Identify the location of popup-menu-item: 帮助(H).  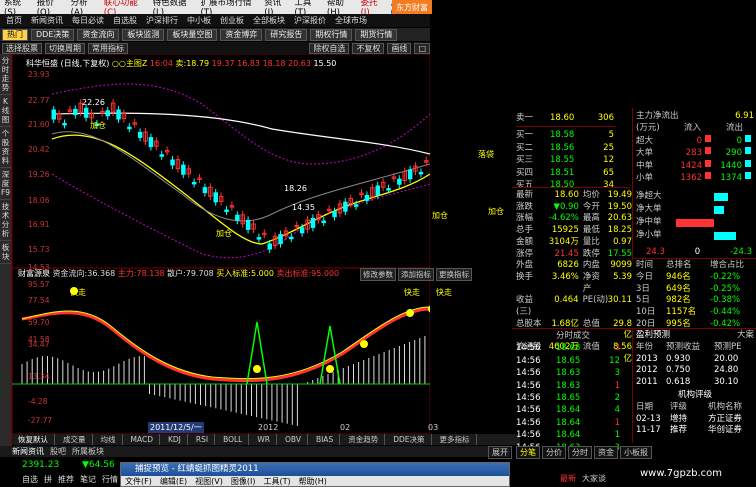
(313, 481).